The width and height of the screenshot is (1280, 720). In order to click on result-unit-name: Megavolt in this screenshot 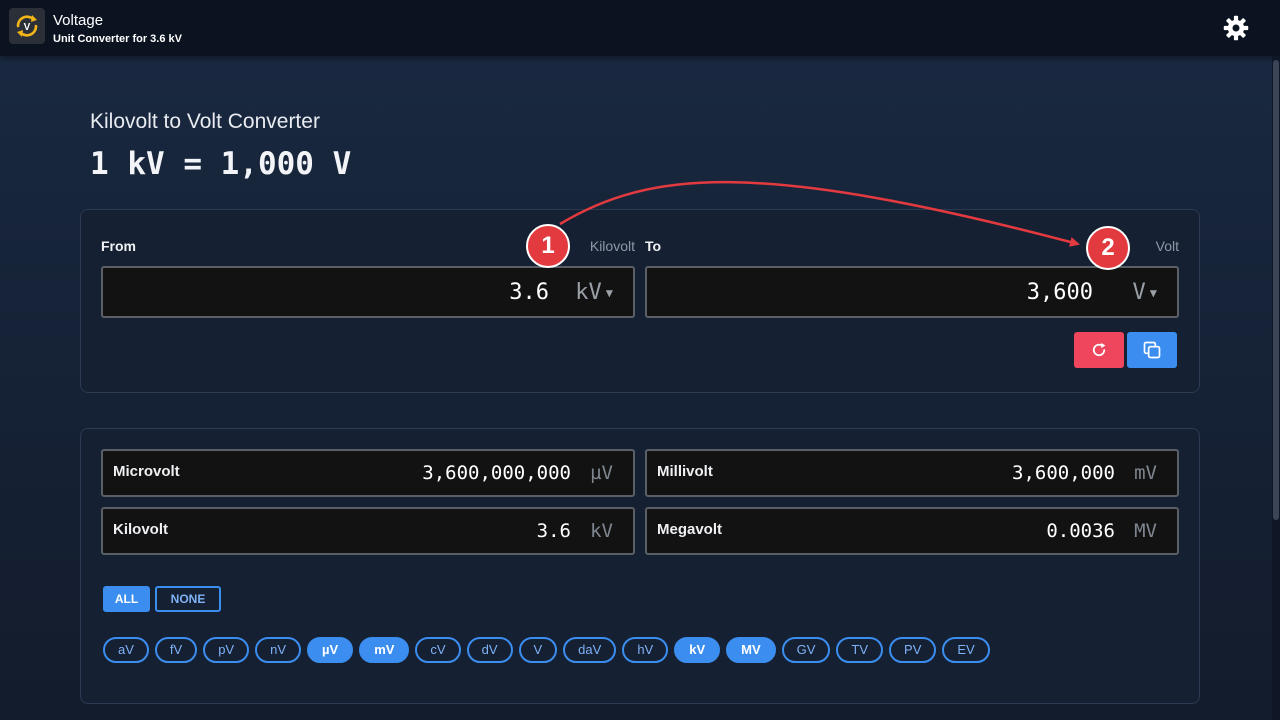, I will do `click(690, 529)`.